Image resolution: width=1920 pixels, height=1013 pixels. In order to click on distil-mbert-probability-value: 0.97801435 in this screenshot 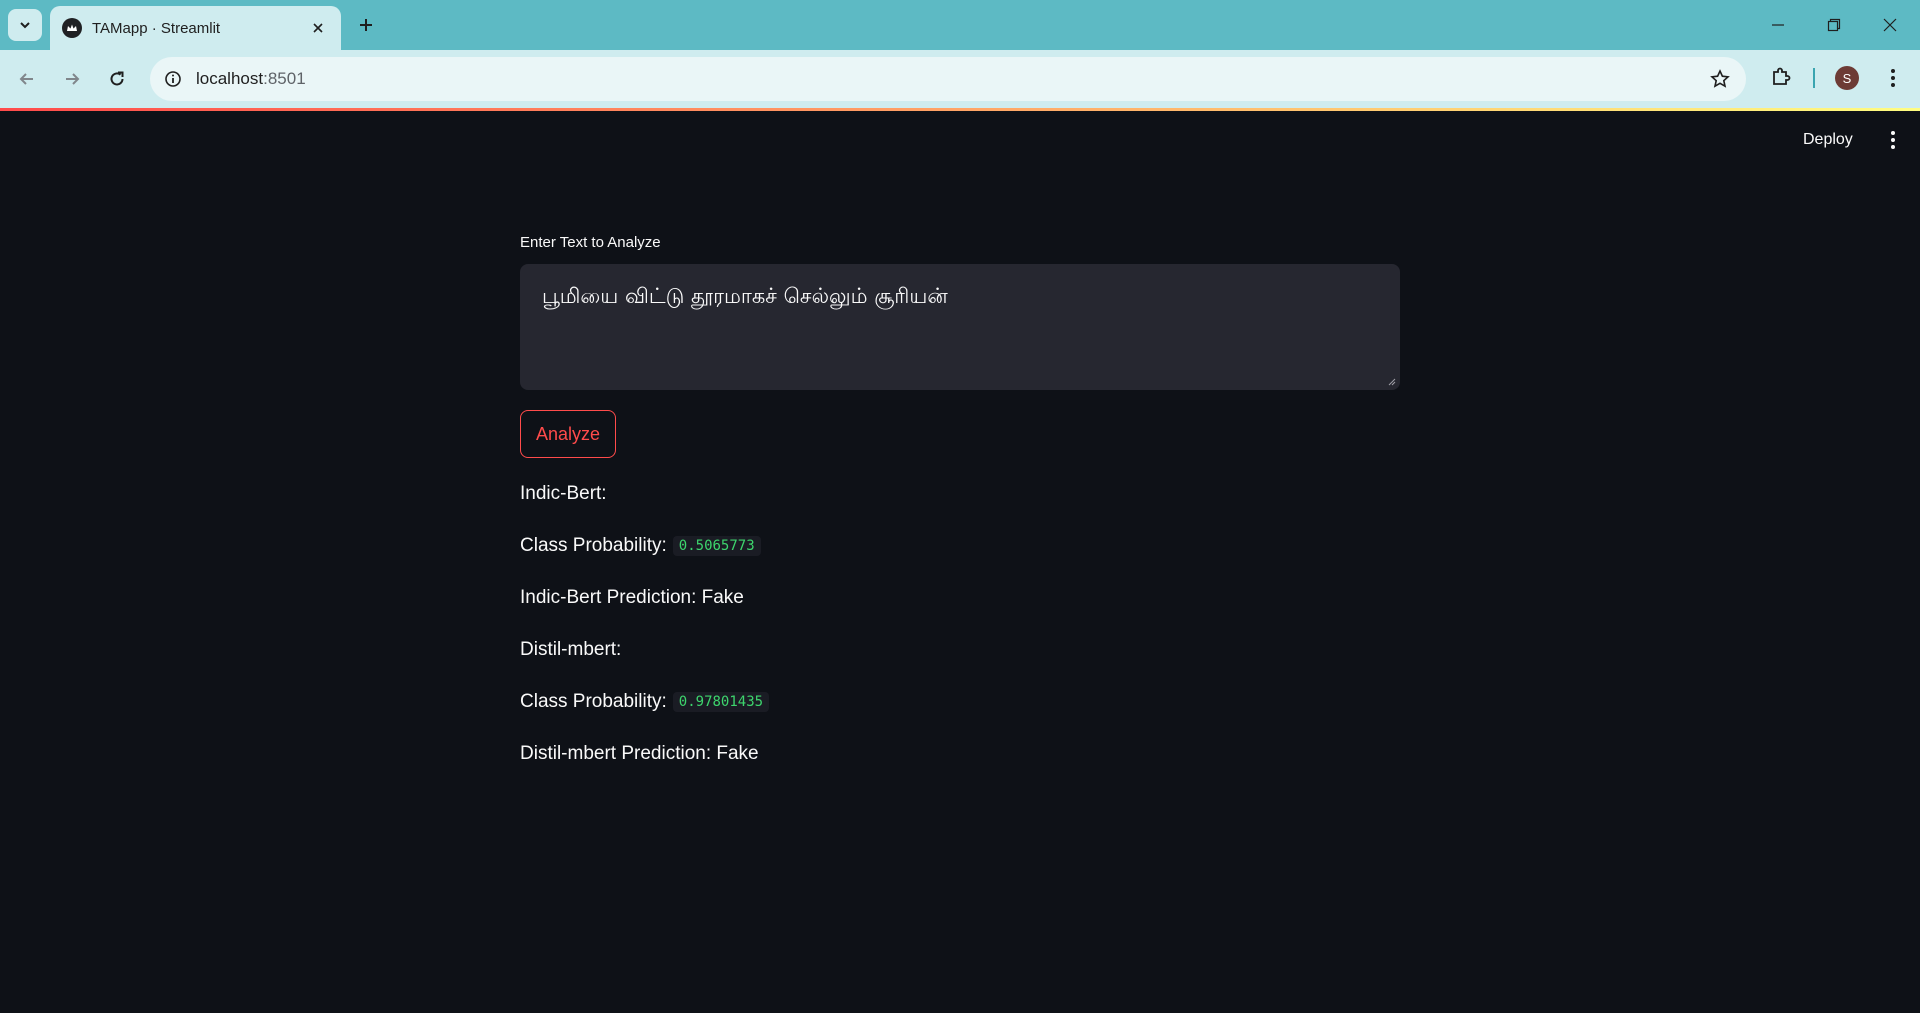, I will do `click(721, 702)`.